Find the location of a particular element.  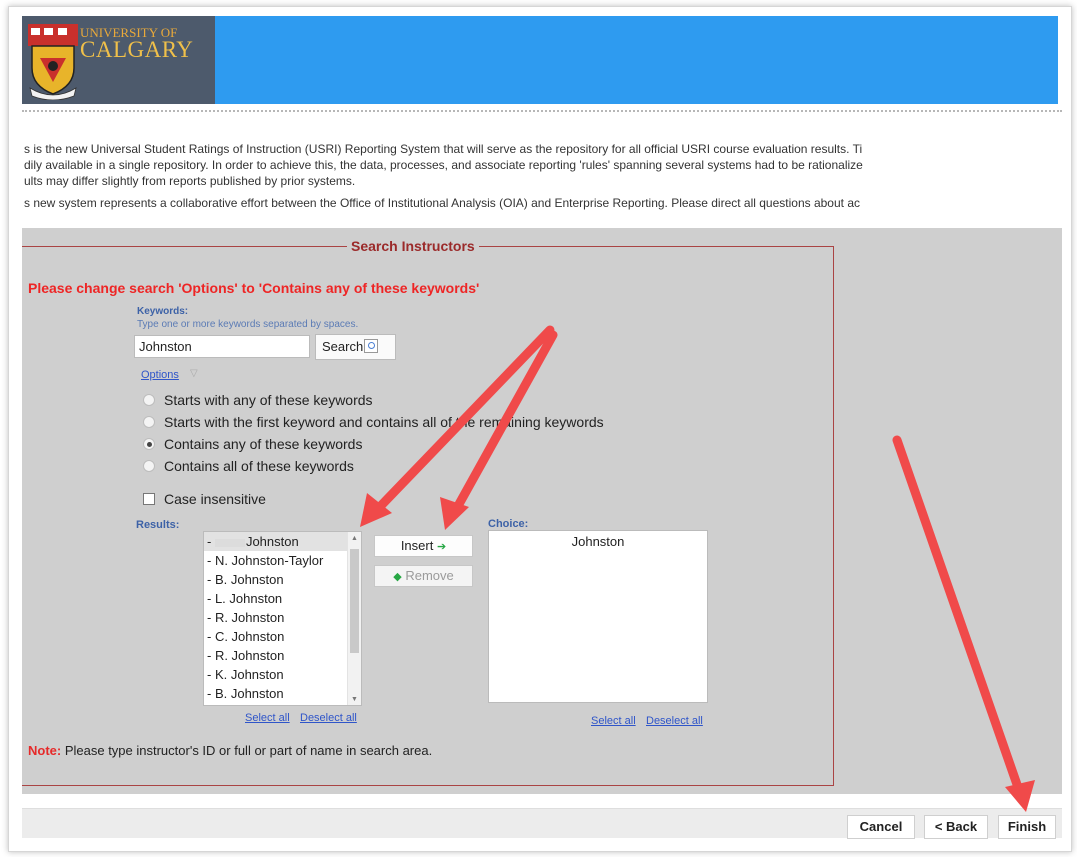

insert-button: Insert ➔ is located at coordinates (423, 546).